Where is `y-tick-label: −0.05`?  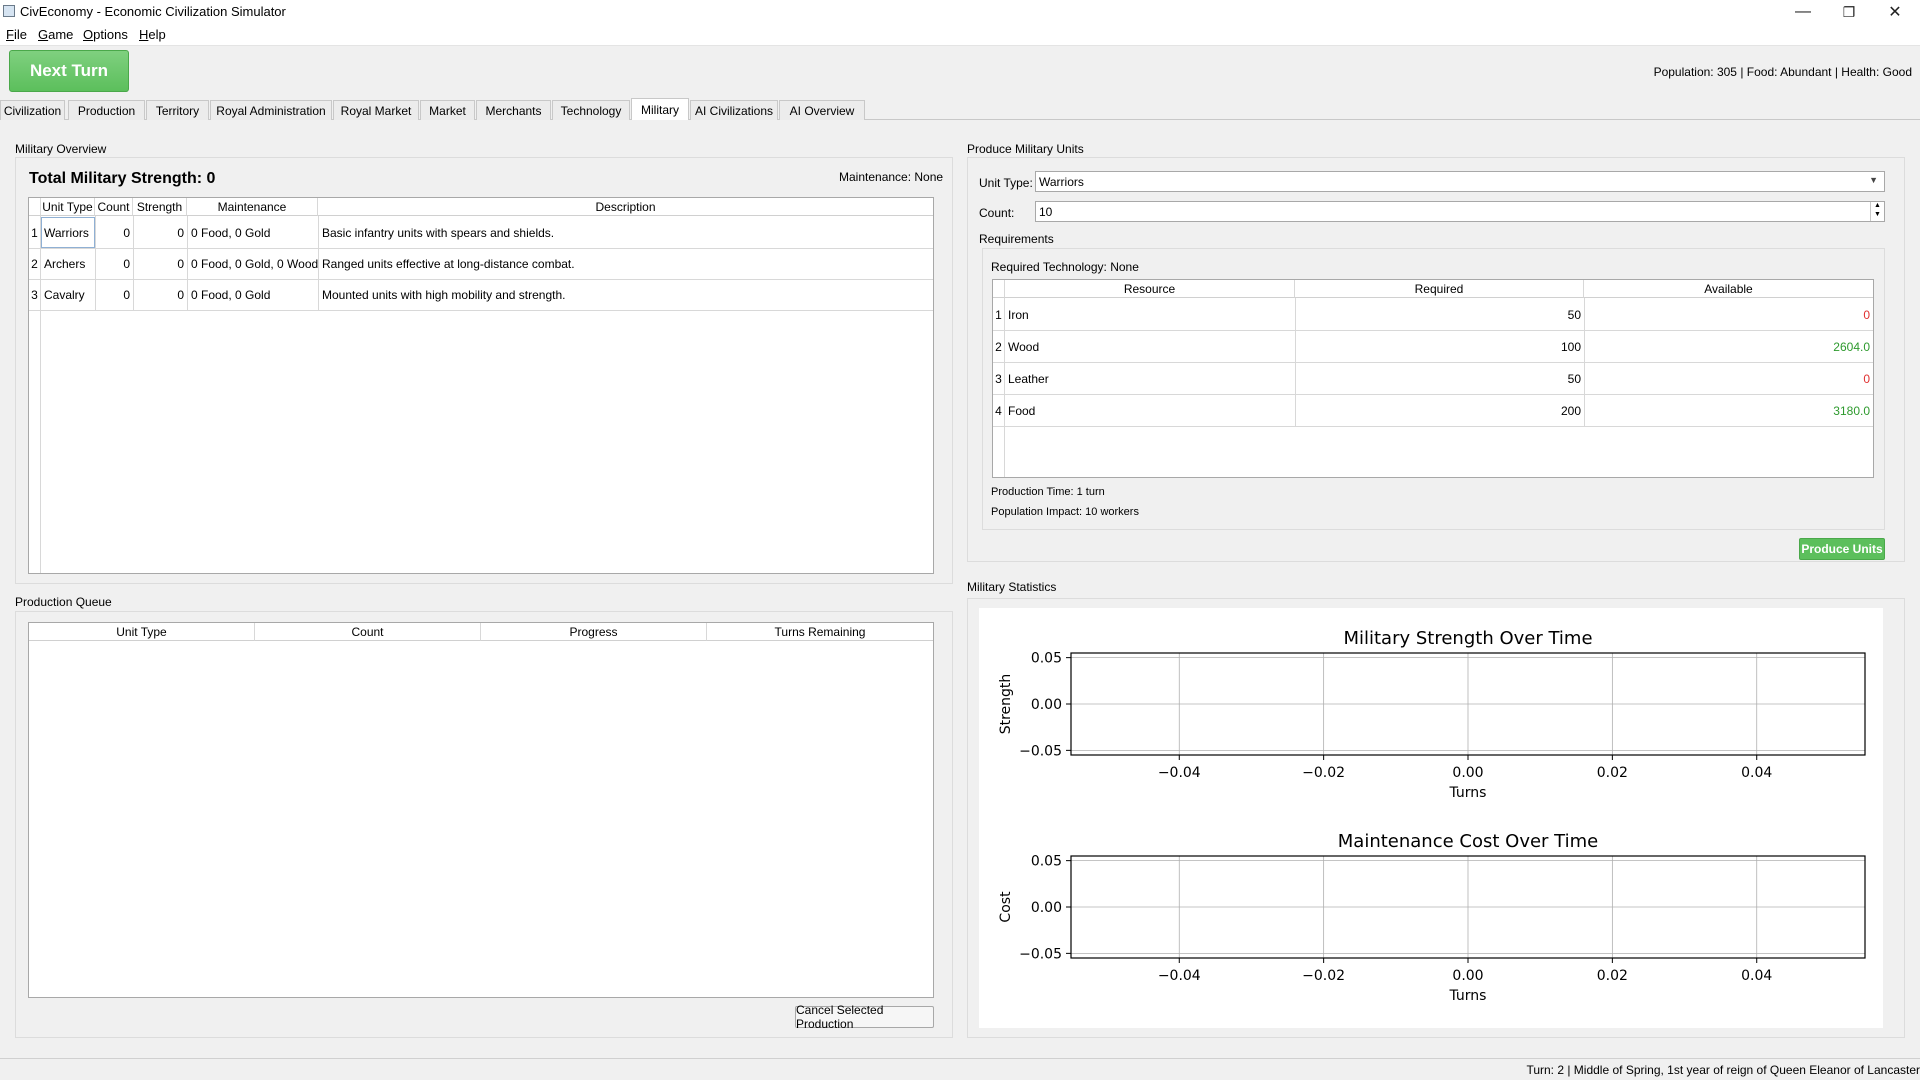 y-tick-label: −0.05 is located at coordinates (1040, 954).